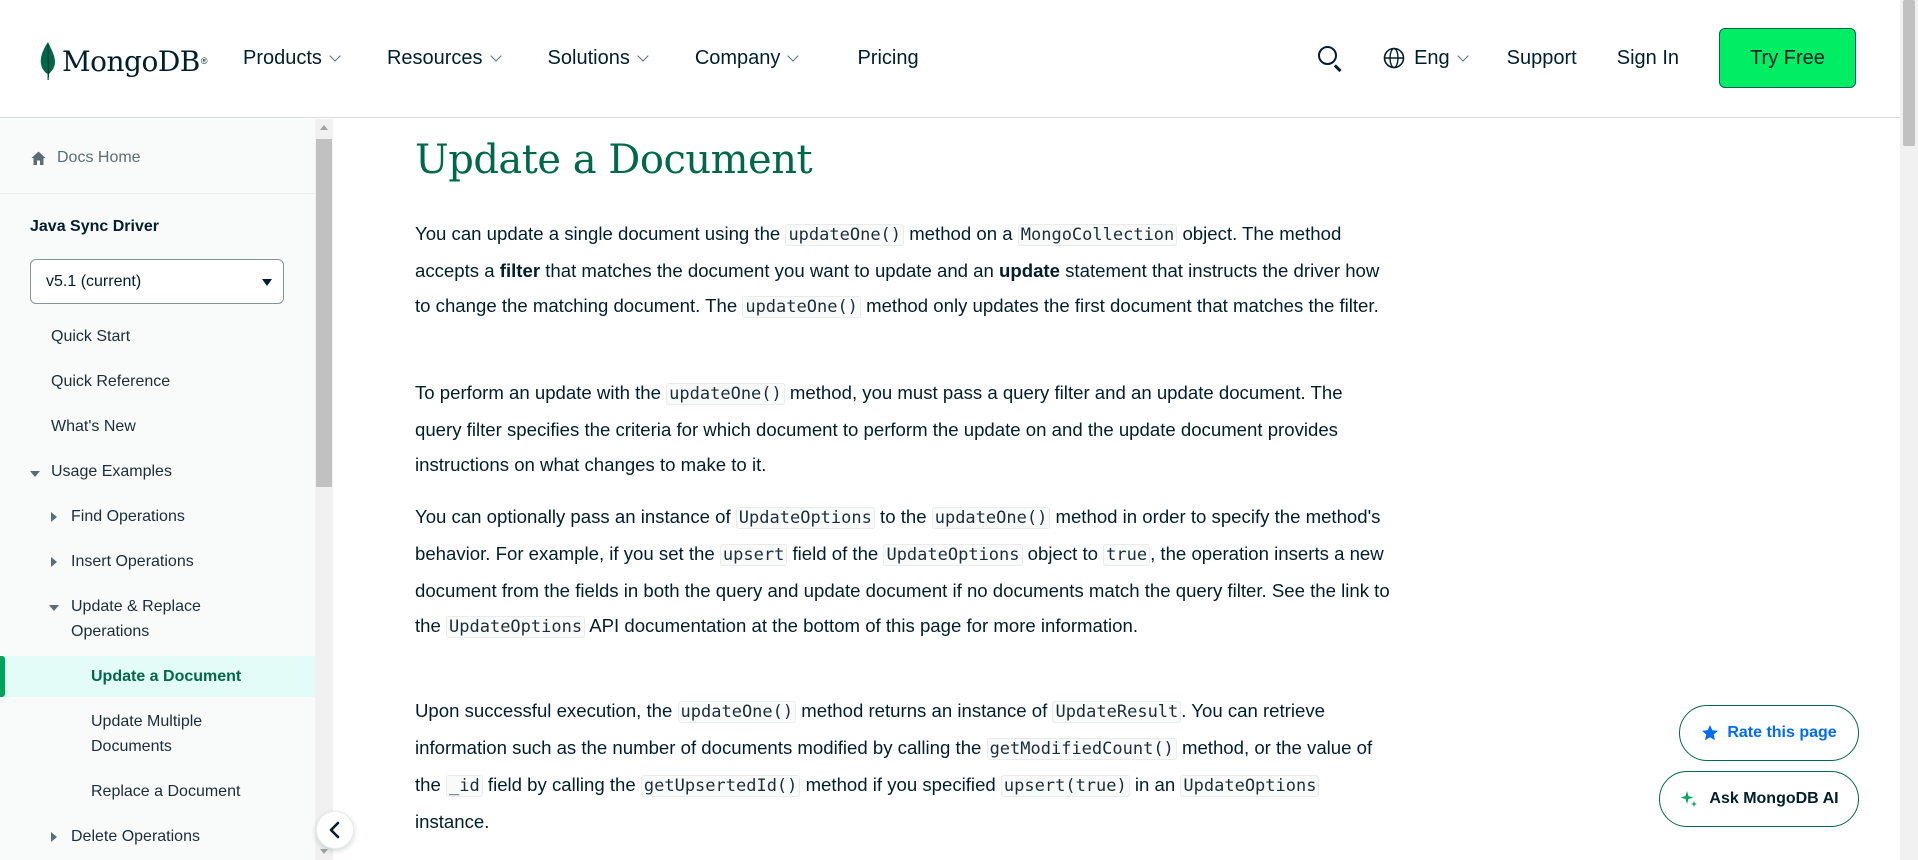 The width and height of the screenshot is (1918, 860). What do you see at coordinates (324, 127) in the screenshot?
I see `scroll-up-arrow` at bounding box center [324, 127].